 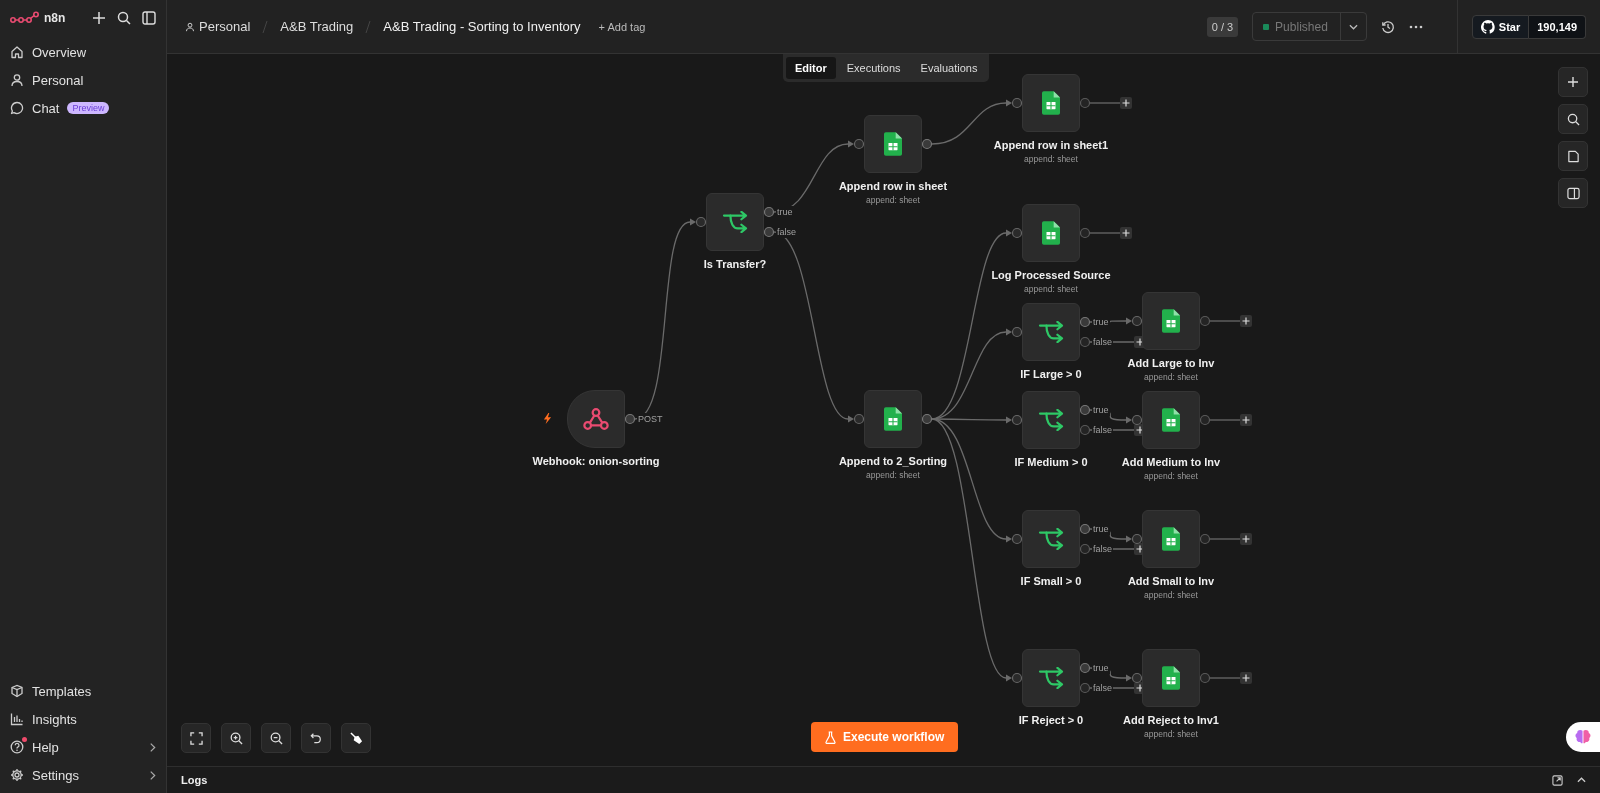 I want to click on node-label: Is Transfer?, so click(x=735, y=264).